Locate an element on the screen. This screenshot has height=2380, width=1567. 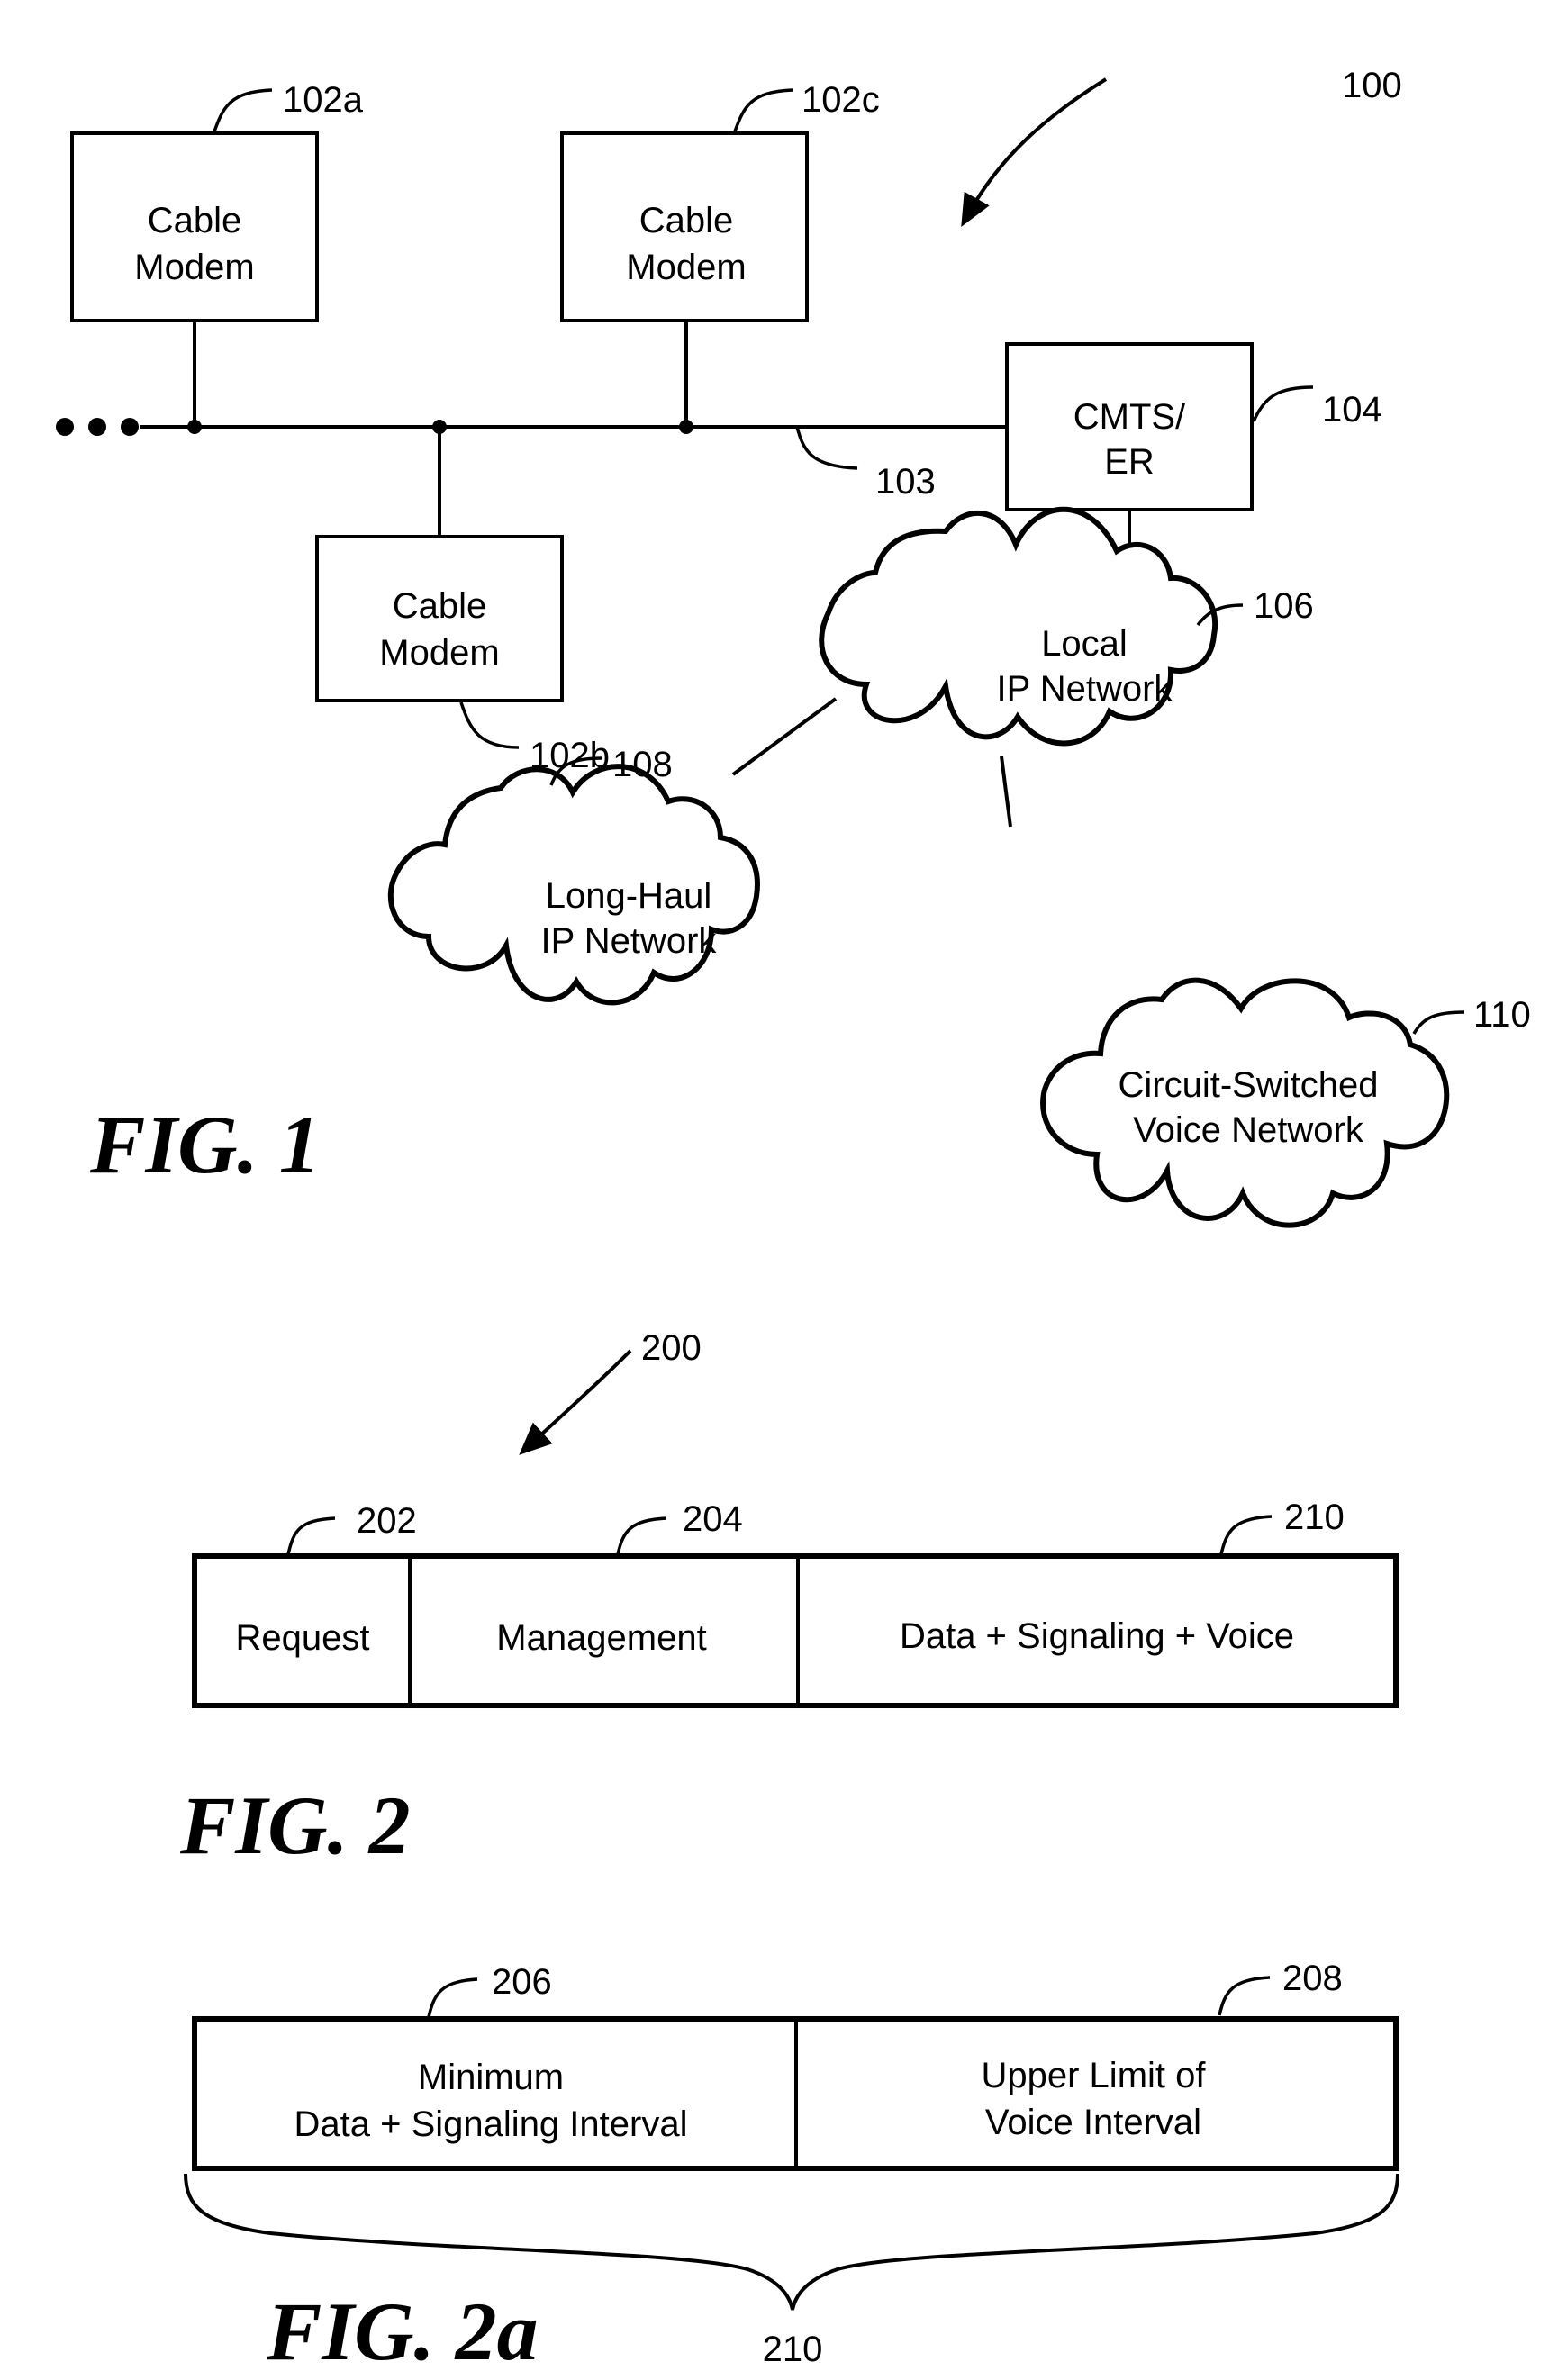
ref-label: 102c is located at coordinates (841, 100).